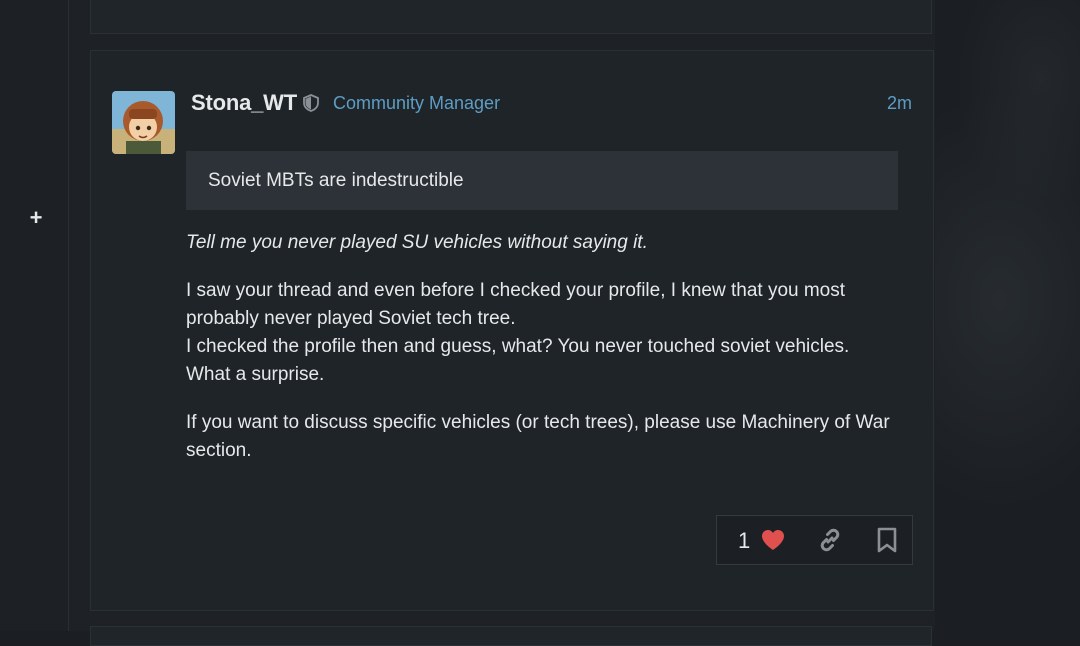 Image resolution: width=1080 pixels, height=646 pixels. What do you see at coordinates (744, 541) in the screenshot?
I see `like-count: 1` at bounding box center [744, 541].